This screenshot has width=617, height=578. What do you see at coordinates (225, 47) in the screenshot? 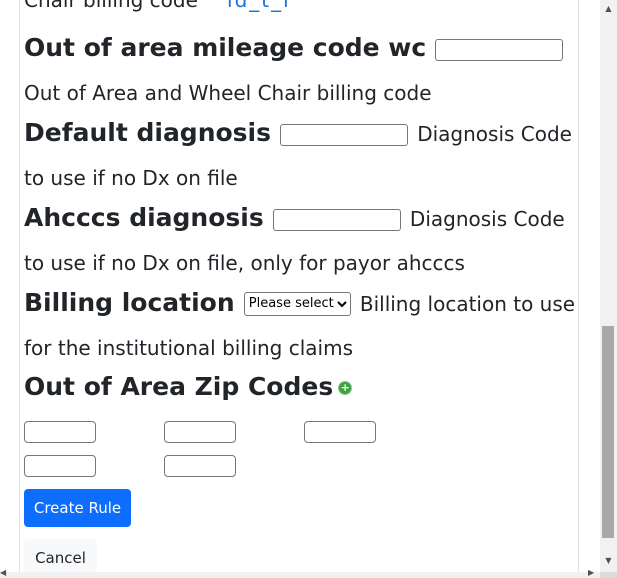
I see `field-label: Out of area mileage code wc` at bounding box center [225, 47].